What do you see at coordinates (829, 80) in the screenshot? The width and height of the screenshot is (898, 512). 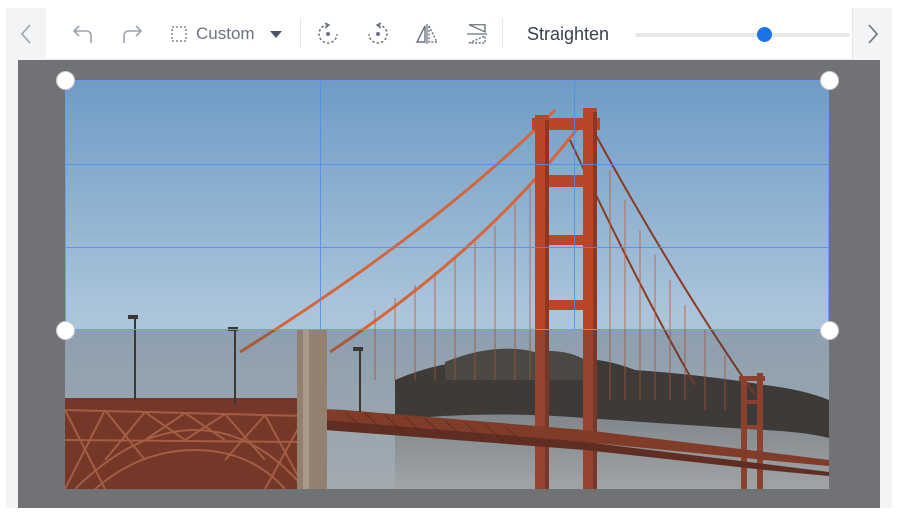 I see `crop-handle-top-right` at bounding box center [829, 80].